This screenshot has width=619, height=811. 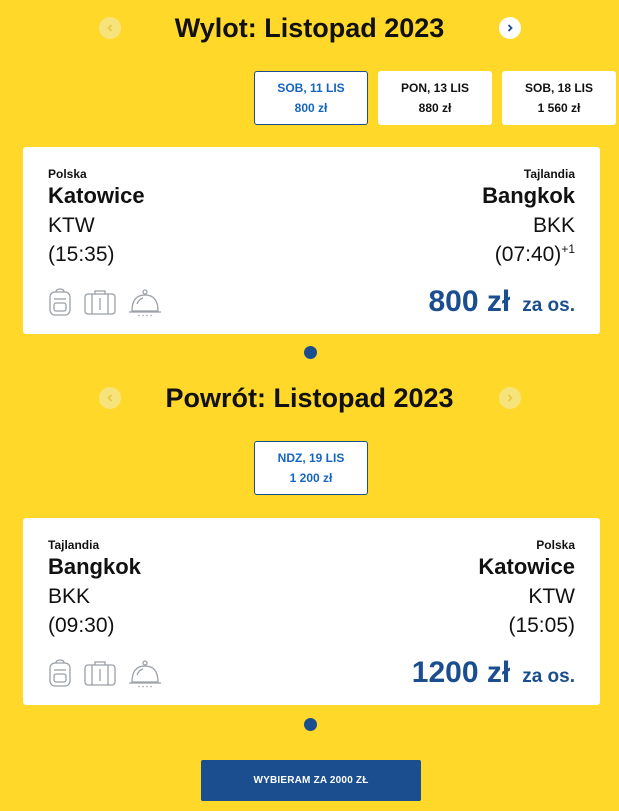 What do you see at coordinates (81, 254) in the screenshot?
I see `departure-time: (15:35)` at bounding box center [81, 254].